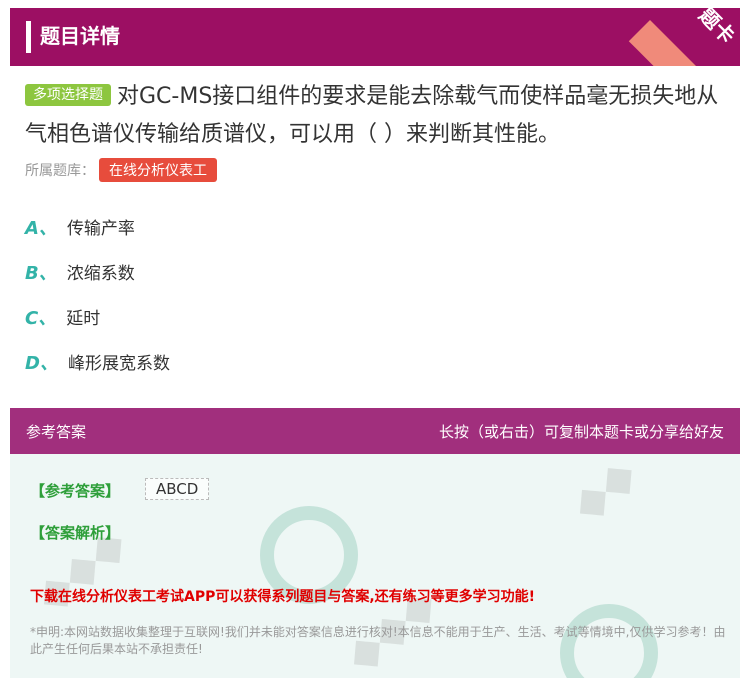 This screenshot has width=750, height=678. What do you see at coordinates (604, 492) in the screenshot?
I see `watermark: ◆◆` at bounding box center [604, 492].